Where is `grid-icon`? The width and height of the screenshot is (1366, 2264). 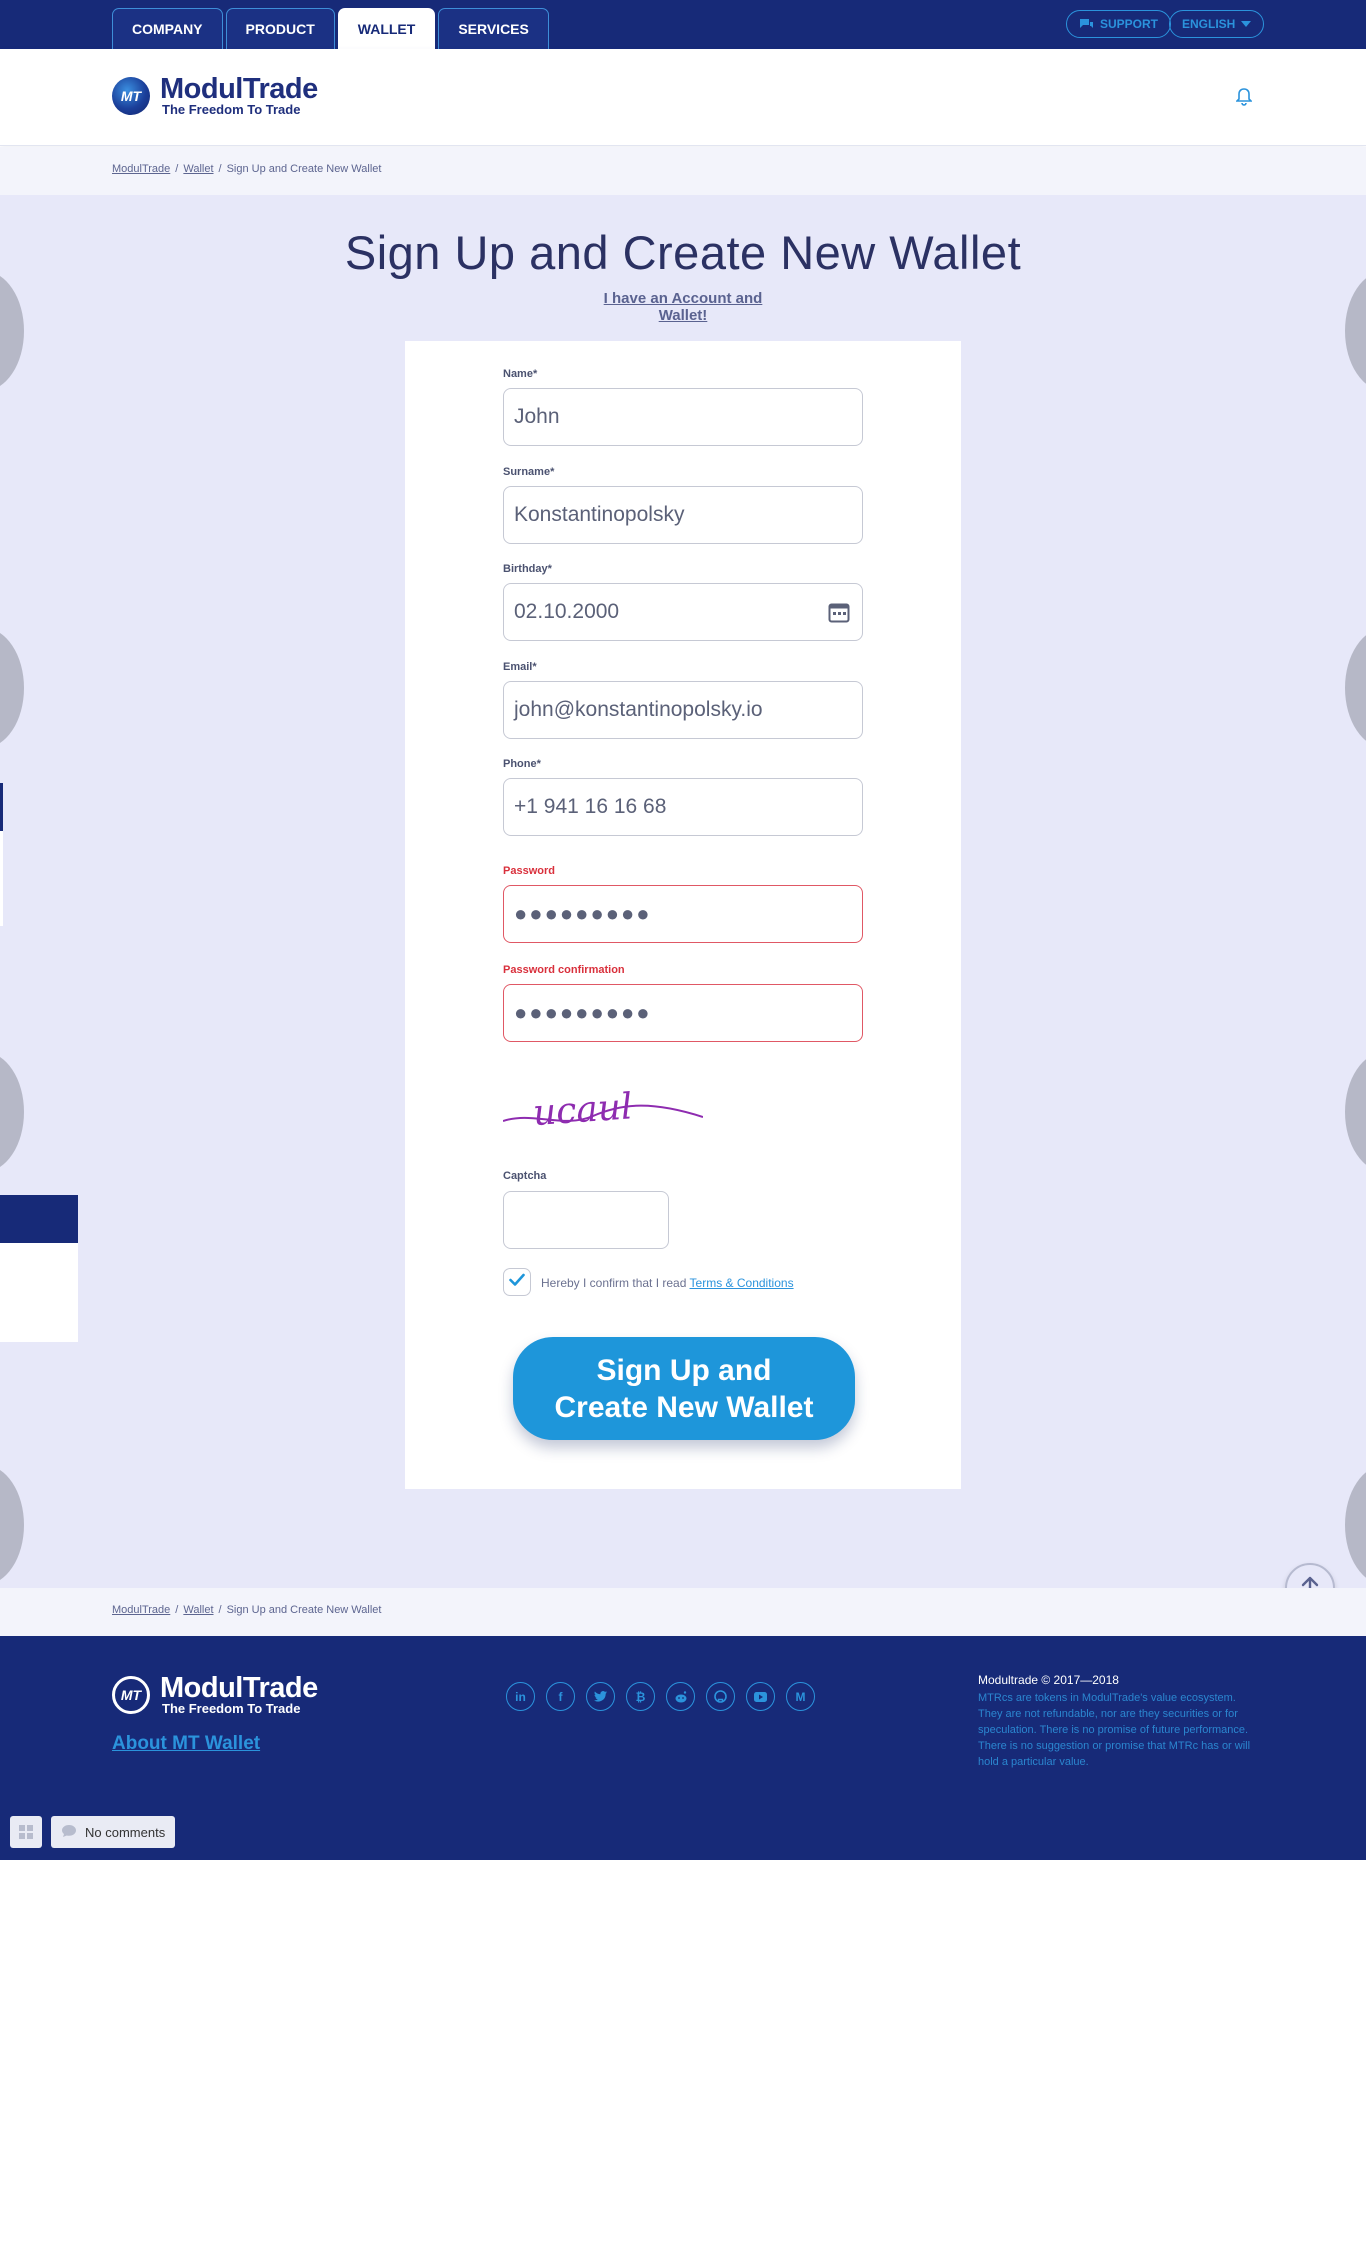 grid-icon is located at coordinates (26, 1832).